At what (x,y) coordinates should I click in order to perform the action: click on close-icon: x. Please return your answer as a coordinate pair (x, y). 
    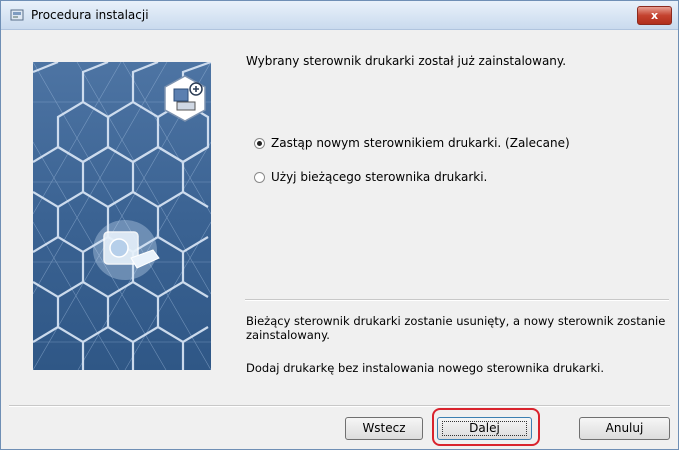
    Looking at the image, I should click on (654, 15).